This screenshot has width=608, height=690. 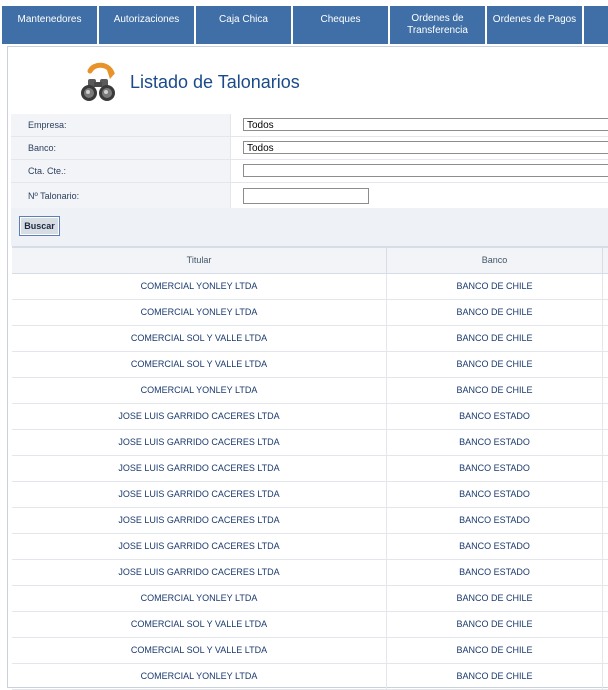 What do you see at coordinates (215, 82) in the screenshot?
I see `page-title: Listado de Talonarios` at bounding box center [215, 82].